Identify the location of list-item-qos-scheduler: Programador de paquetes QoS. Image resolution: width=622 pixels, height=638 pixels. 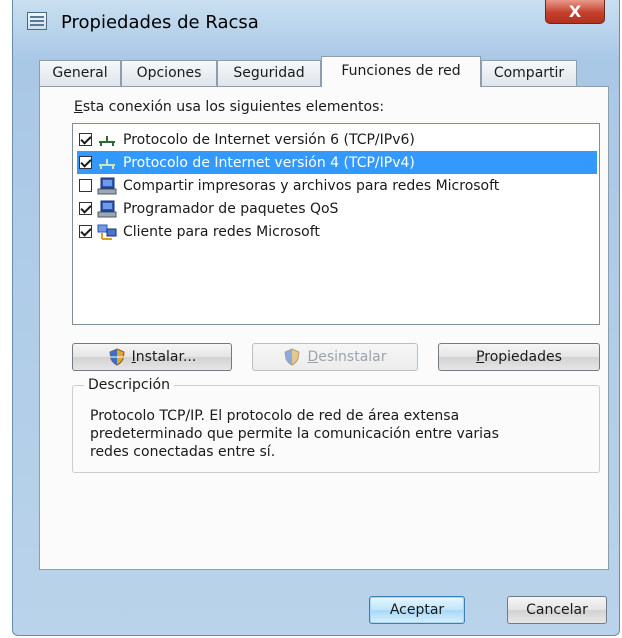
(337, 208).